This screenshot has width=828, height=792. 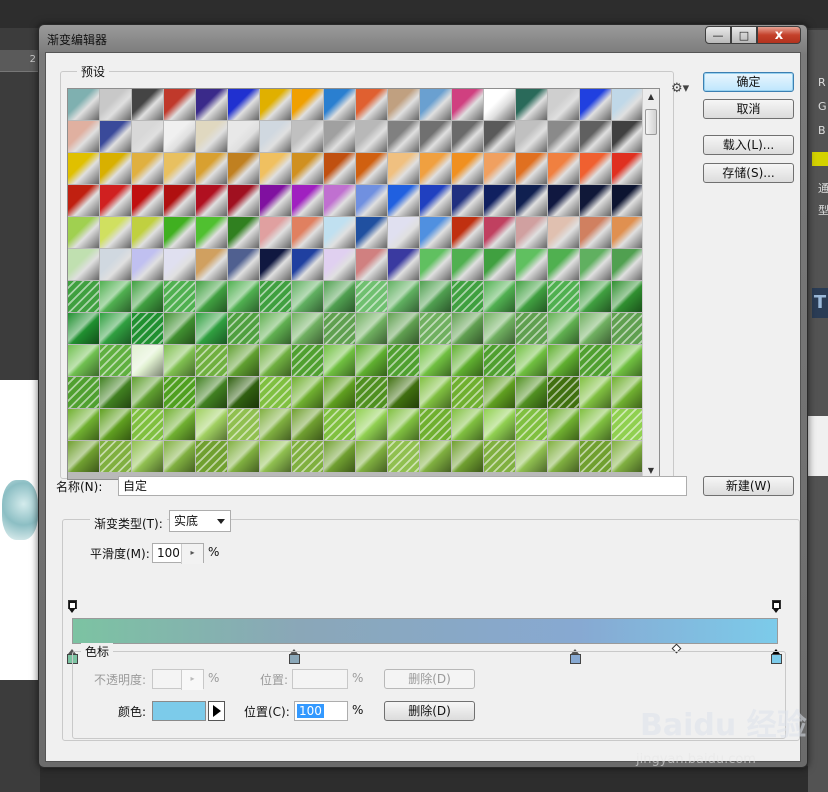 I want to click on cancel-button: 取消, so click(x=748, y=109).